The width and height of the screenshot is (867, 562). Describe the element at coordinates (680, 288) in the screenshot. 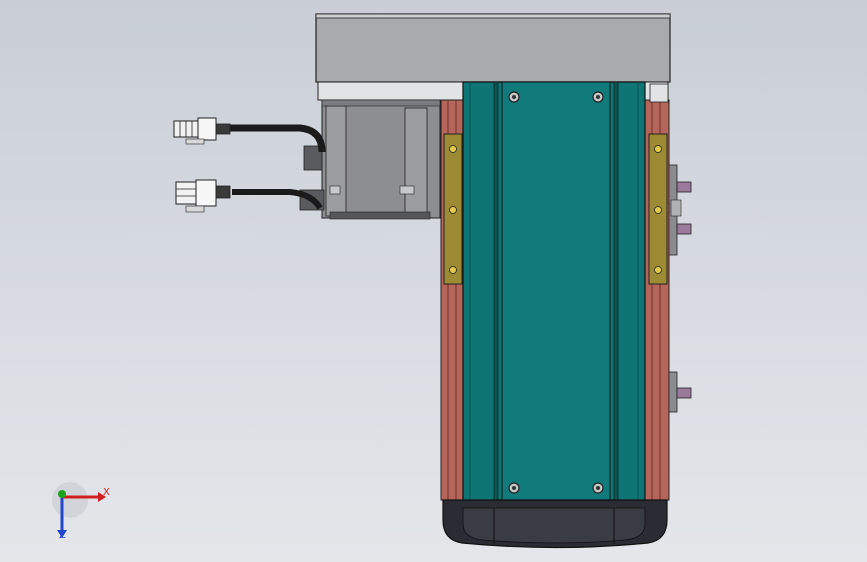

I see `right-mount-brackets` at that location.